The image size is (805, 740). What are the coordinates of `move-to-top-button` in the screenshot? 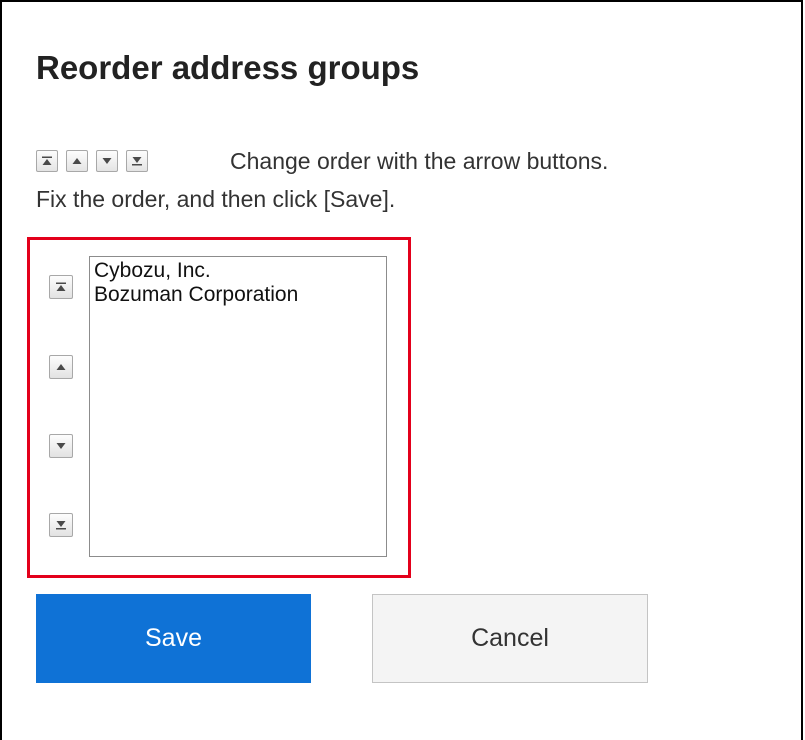 It's located at (61, 287).